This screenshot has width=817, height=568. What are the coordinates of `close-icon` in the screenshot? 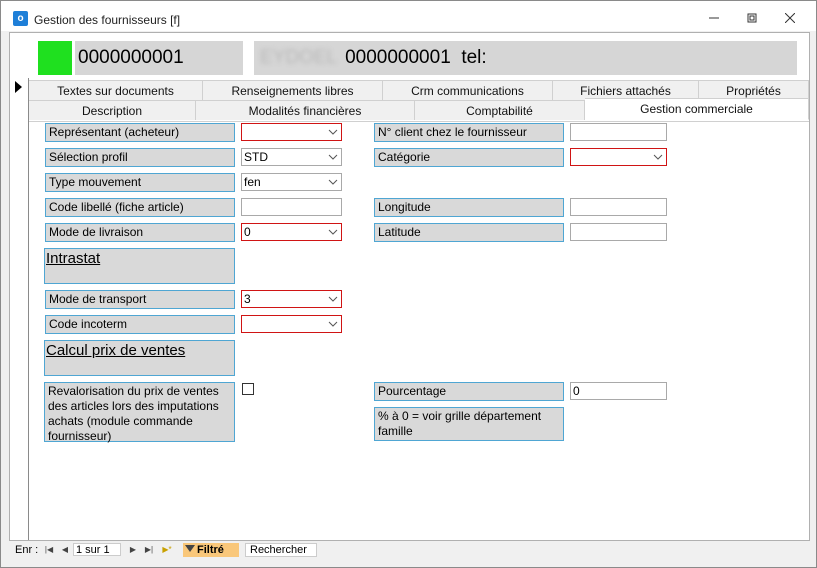 It's located at (790, 18).